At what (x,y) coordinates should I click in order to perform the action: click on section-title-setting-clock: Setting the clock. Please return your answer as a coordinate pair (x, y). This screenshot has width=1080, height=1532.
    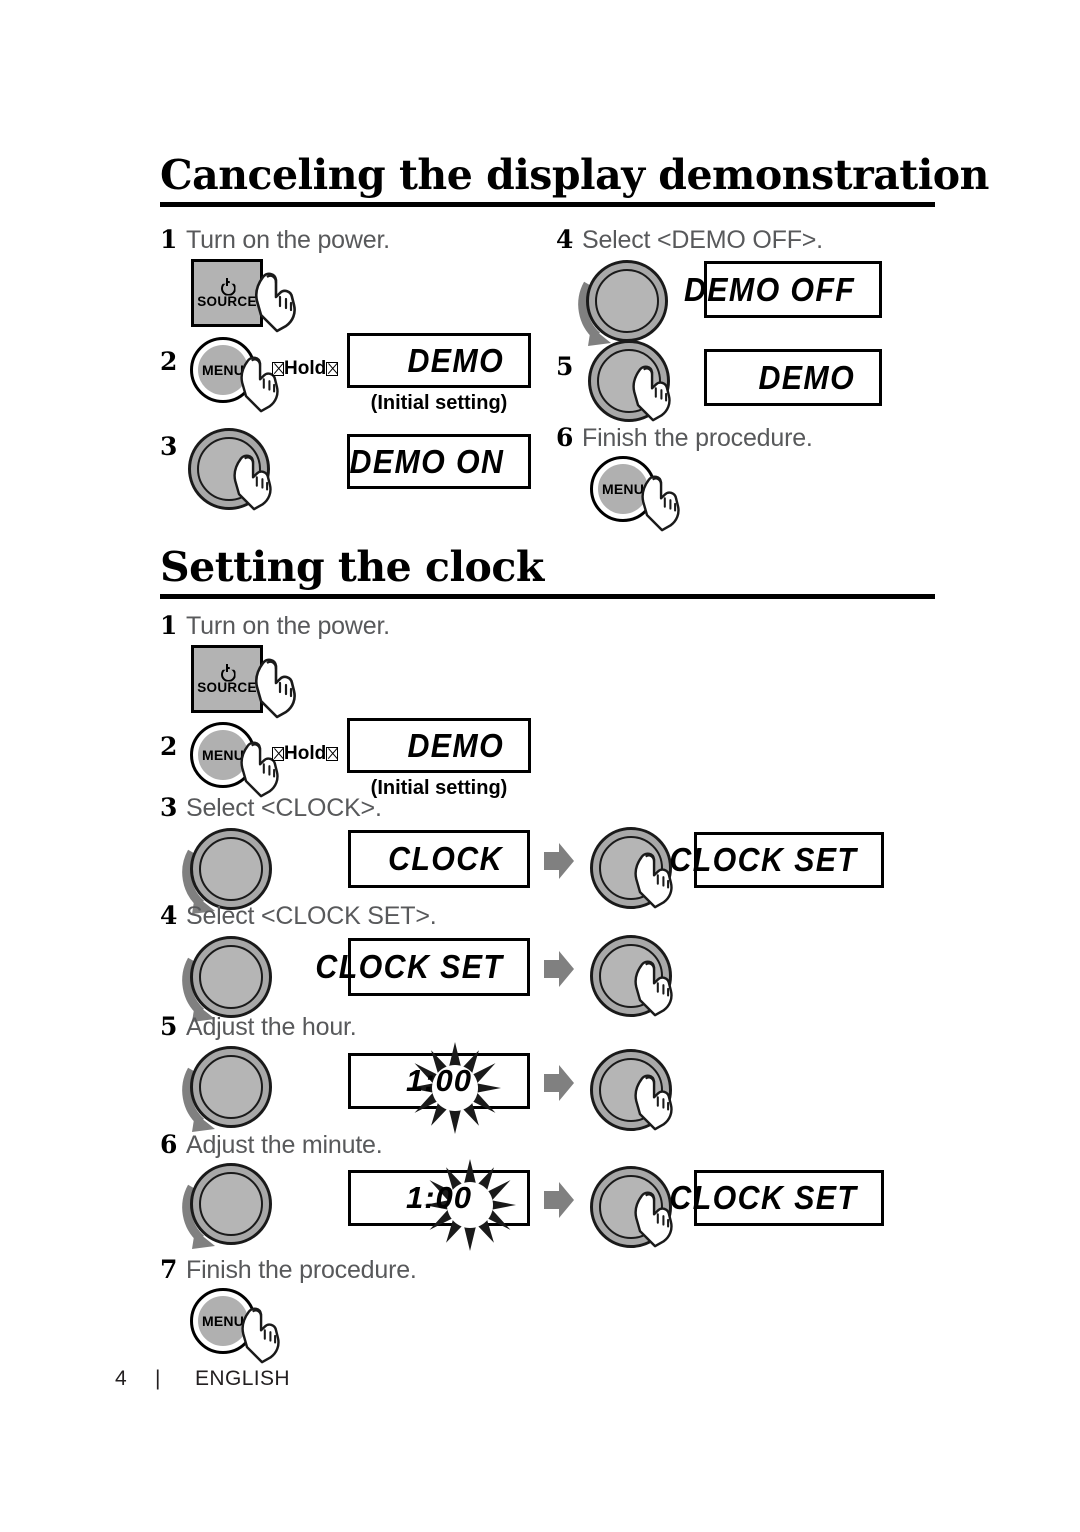
    Looking at the image, I should click on (352, 567).